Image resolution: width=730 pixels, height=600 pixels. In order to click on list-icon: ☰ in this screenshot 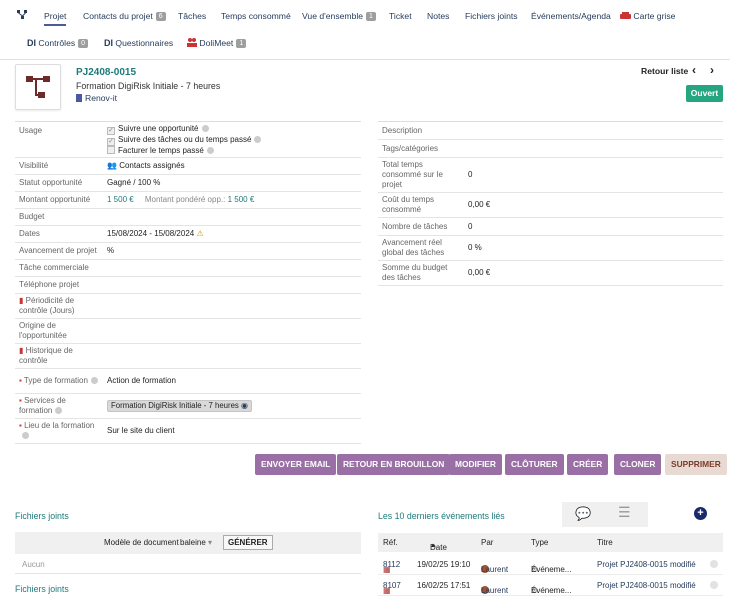, I will do `click(624, 512)`.